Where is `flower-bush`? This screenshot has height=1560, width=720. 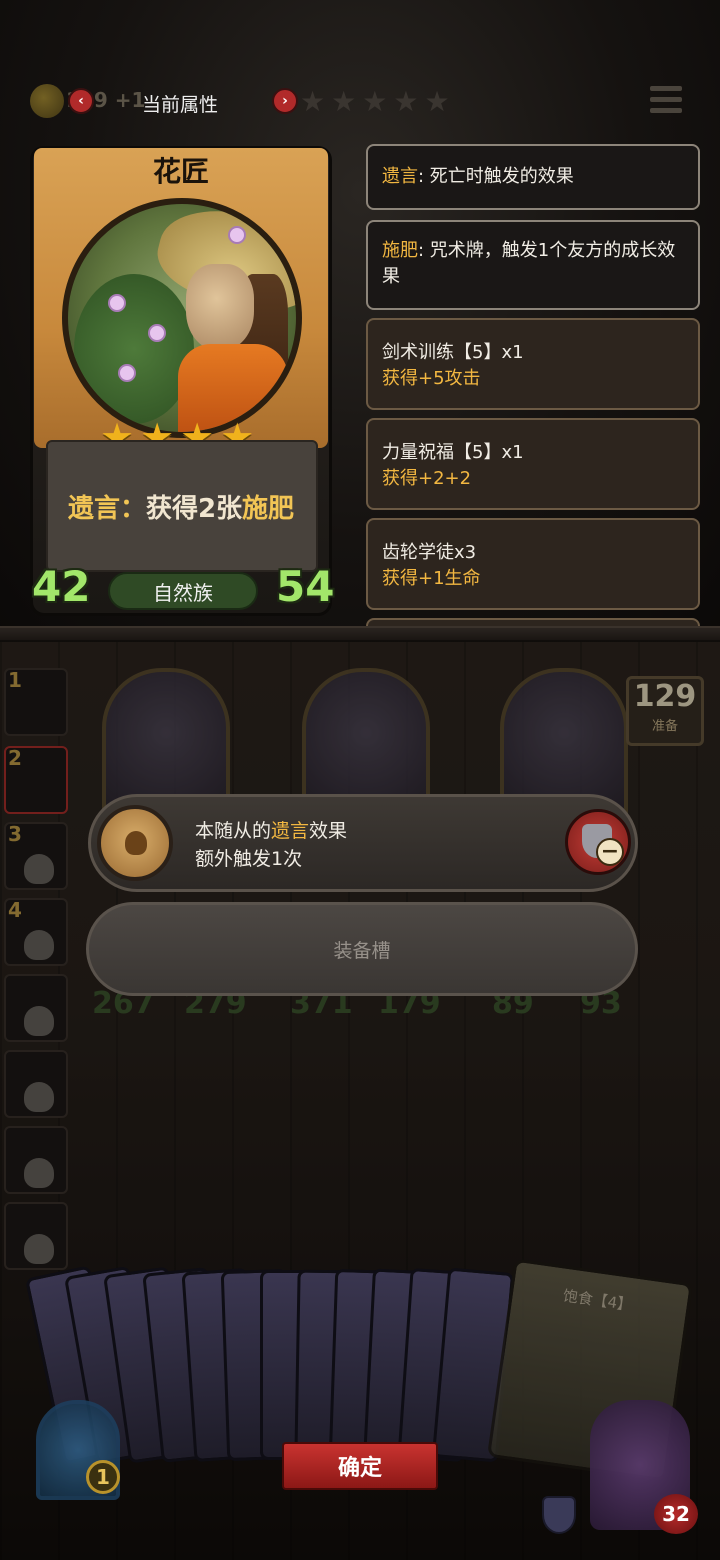
flower-bush is located at coordinates (134, 349).